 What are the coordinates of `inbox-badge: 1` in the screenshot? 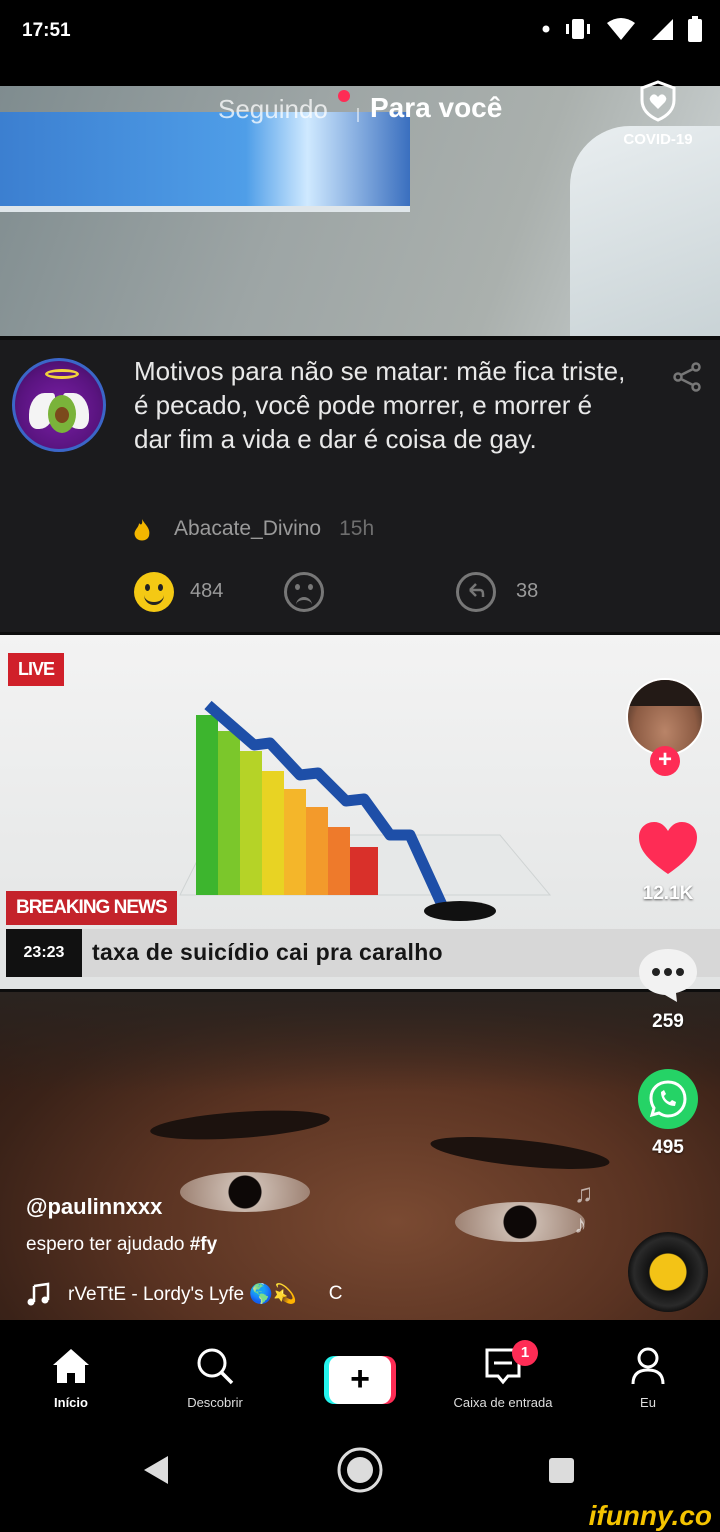 It's located at (525, 1353).